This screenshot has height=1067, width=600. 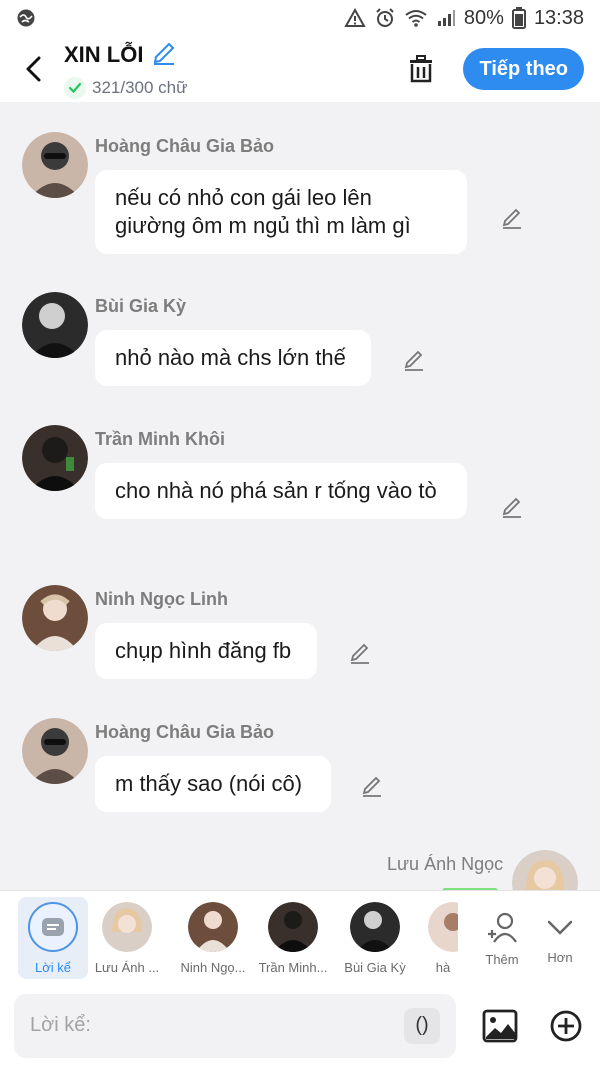 I want to click on bracket-button: (), so click(x=422, y=1025).